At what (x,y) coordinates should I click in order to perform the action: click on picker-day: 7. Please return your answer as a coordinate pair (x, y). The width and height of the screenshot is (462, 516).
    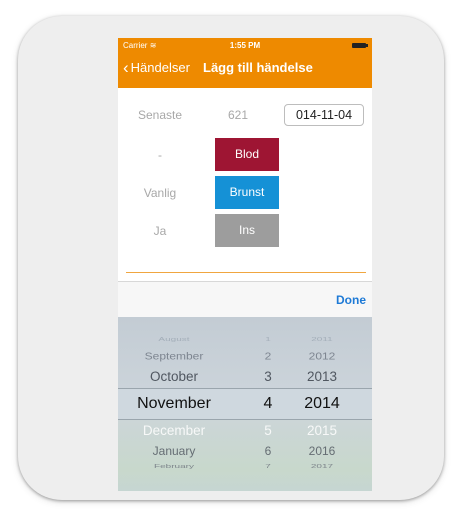
    Looking at the image, I should click on (268, 466).